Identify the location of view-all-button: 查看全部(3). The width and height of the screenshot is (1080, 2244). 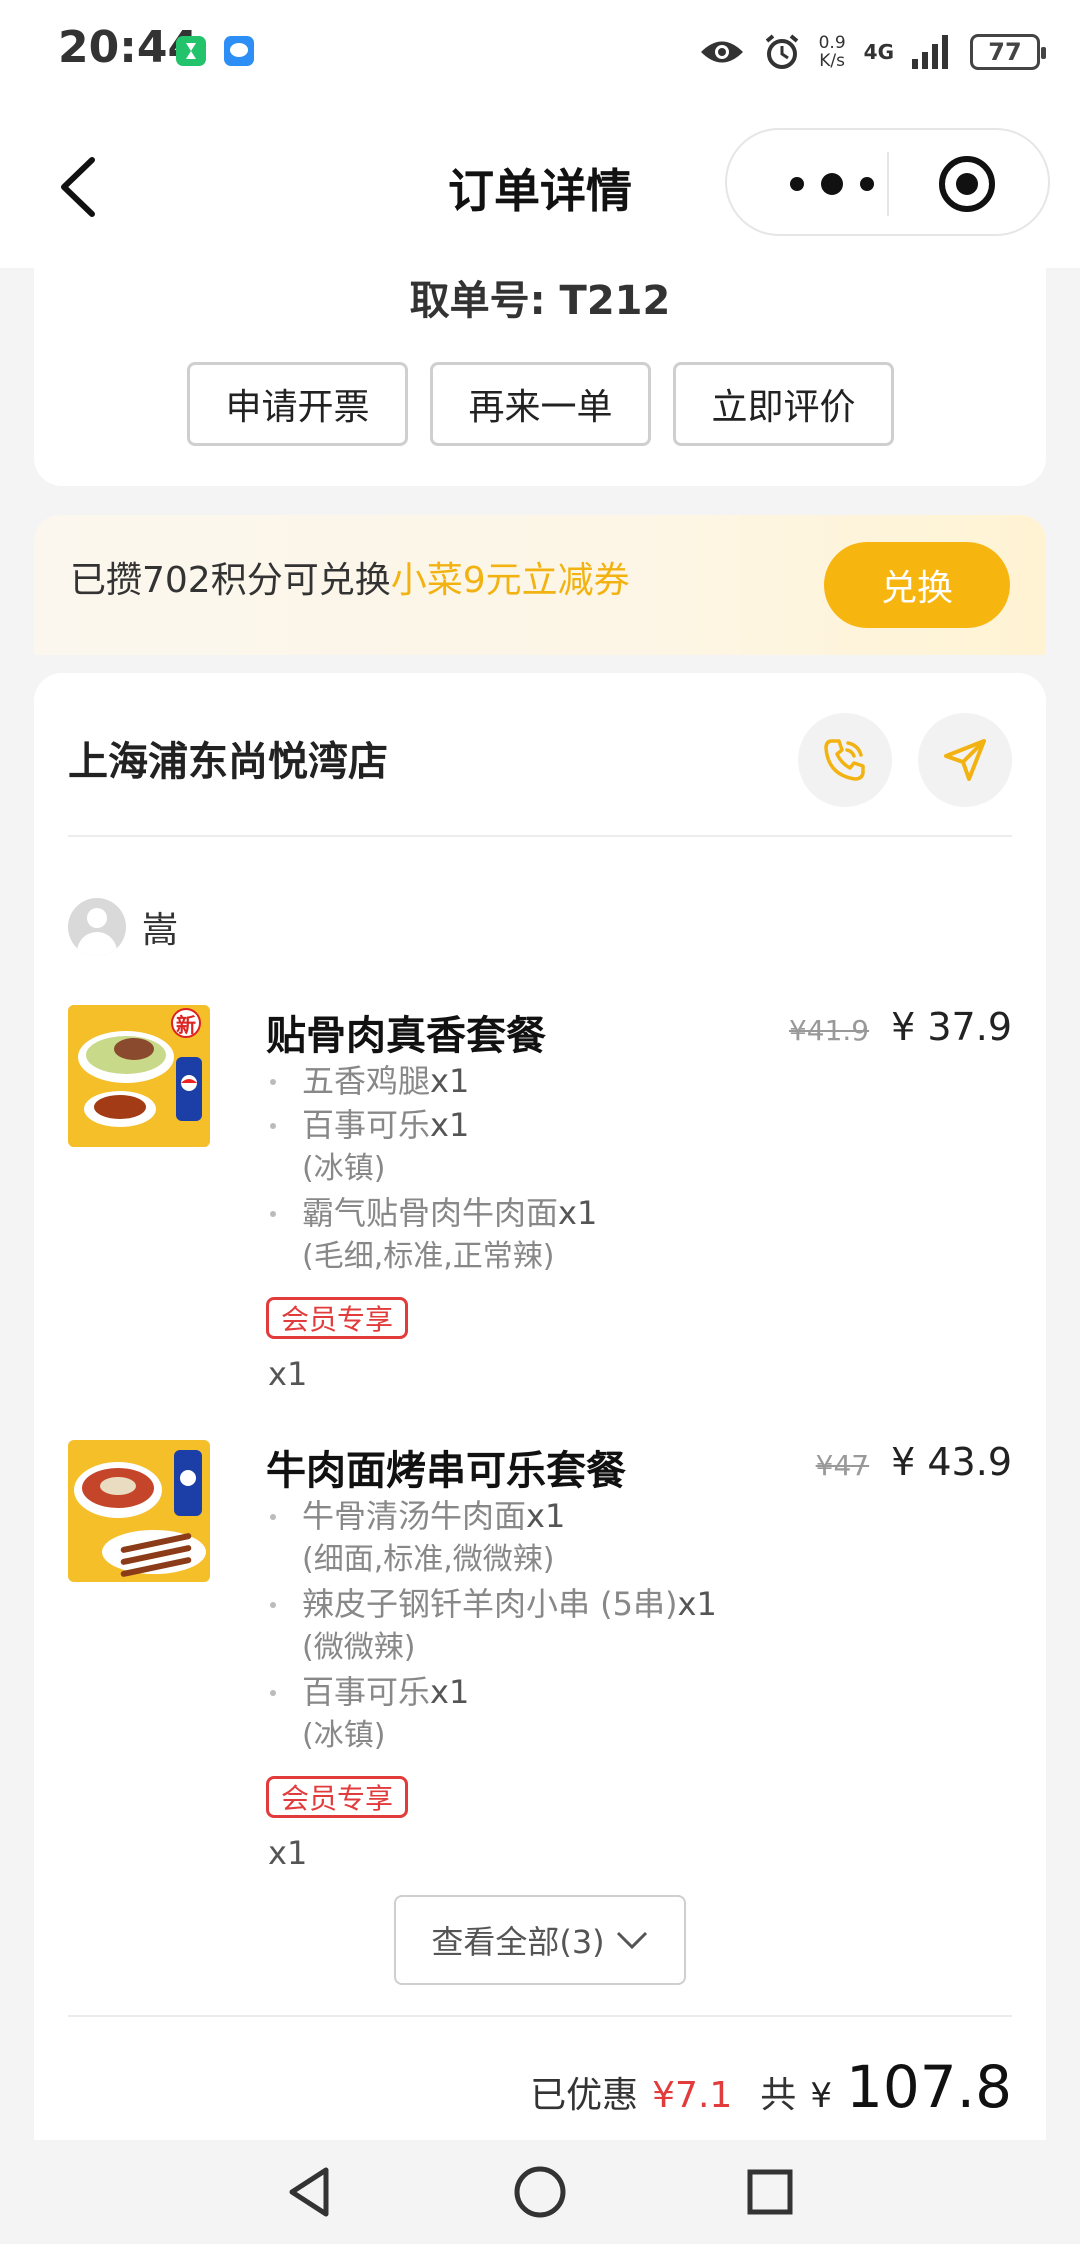
(540, 1940).